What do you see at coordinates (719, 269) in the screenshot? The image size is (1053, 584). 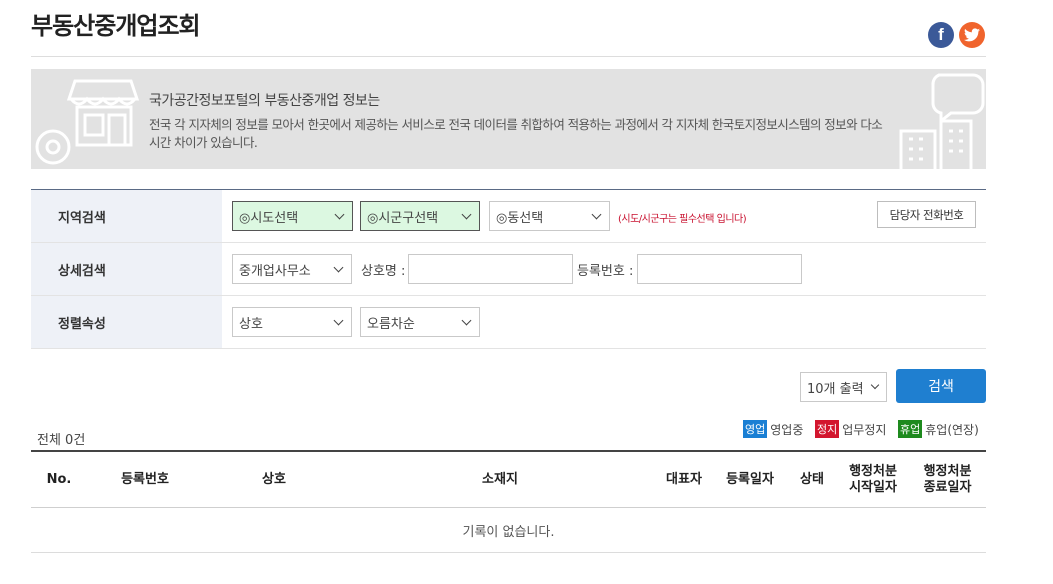 I see `registration-number-input` at bounding box center [719, 269].